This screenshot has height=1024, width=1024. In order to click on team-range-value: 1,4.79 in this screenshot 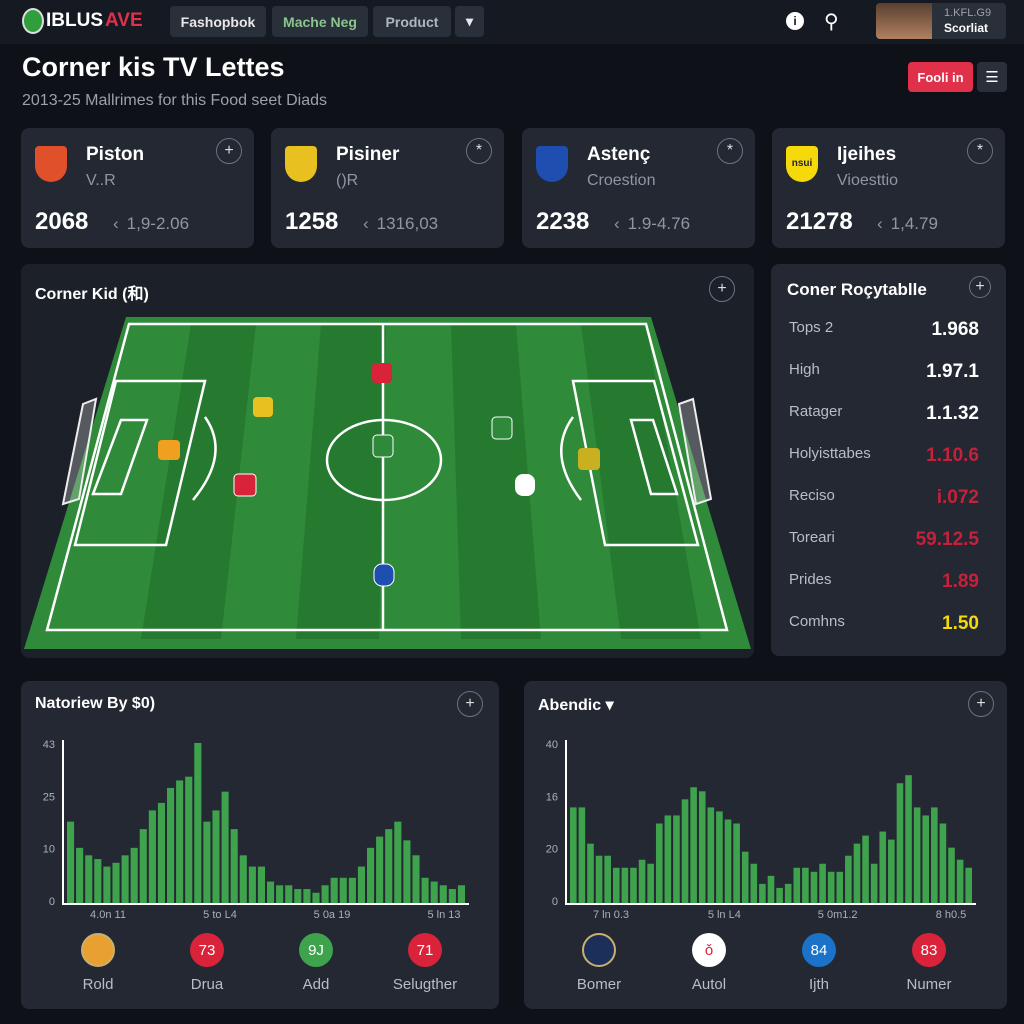, I will do `click(914, 223)`.